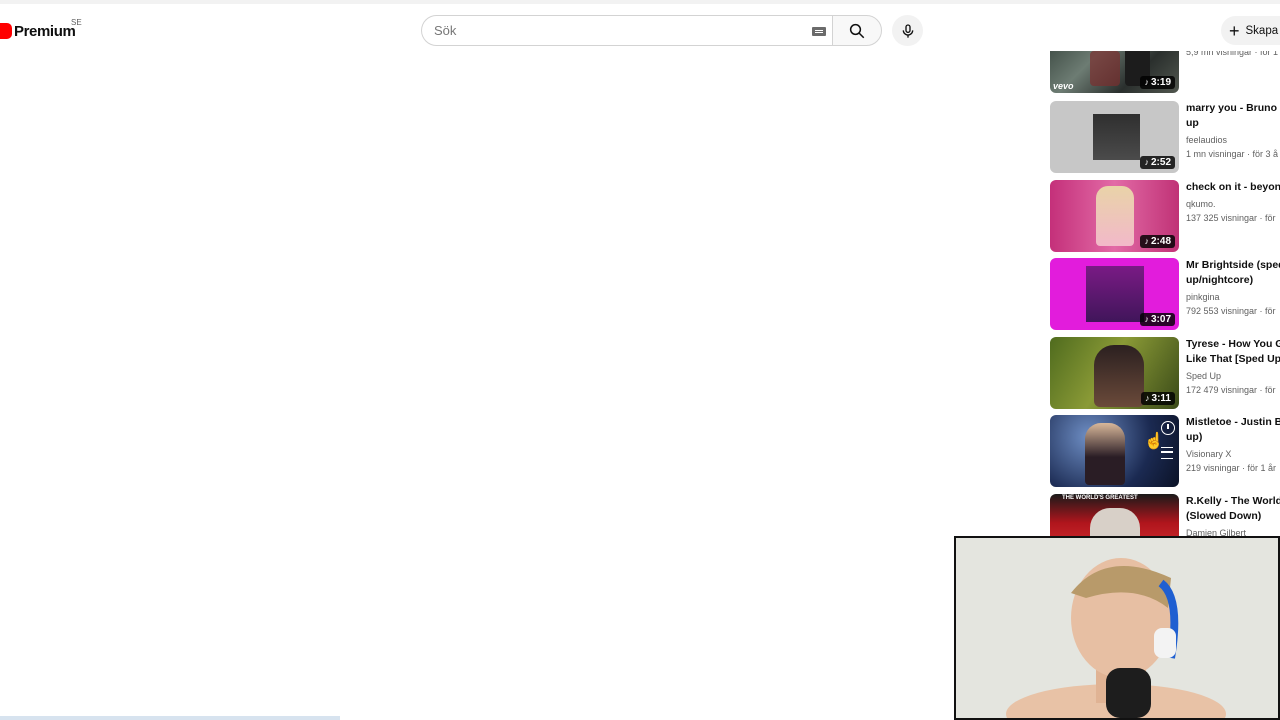 This screenshot has height=720, width=1280. I want to click on video-stats: 792 553 visningar · för, so click(1231, 311).